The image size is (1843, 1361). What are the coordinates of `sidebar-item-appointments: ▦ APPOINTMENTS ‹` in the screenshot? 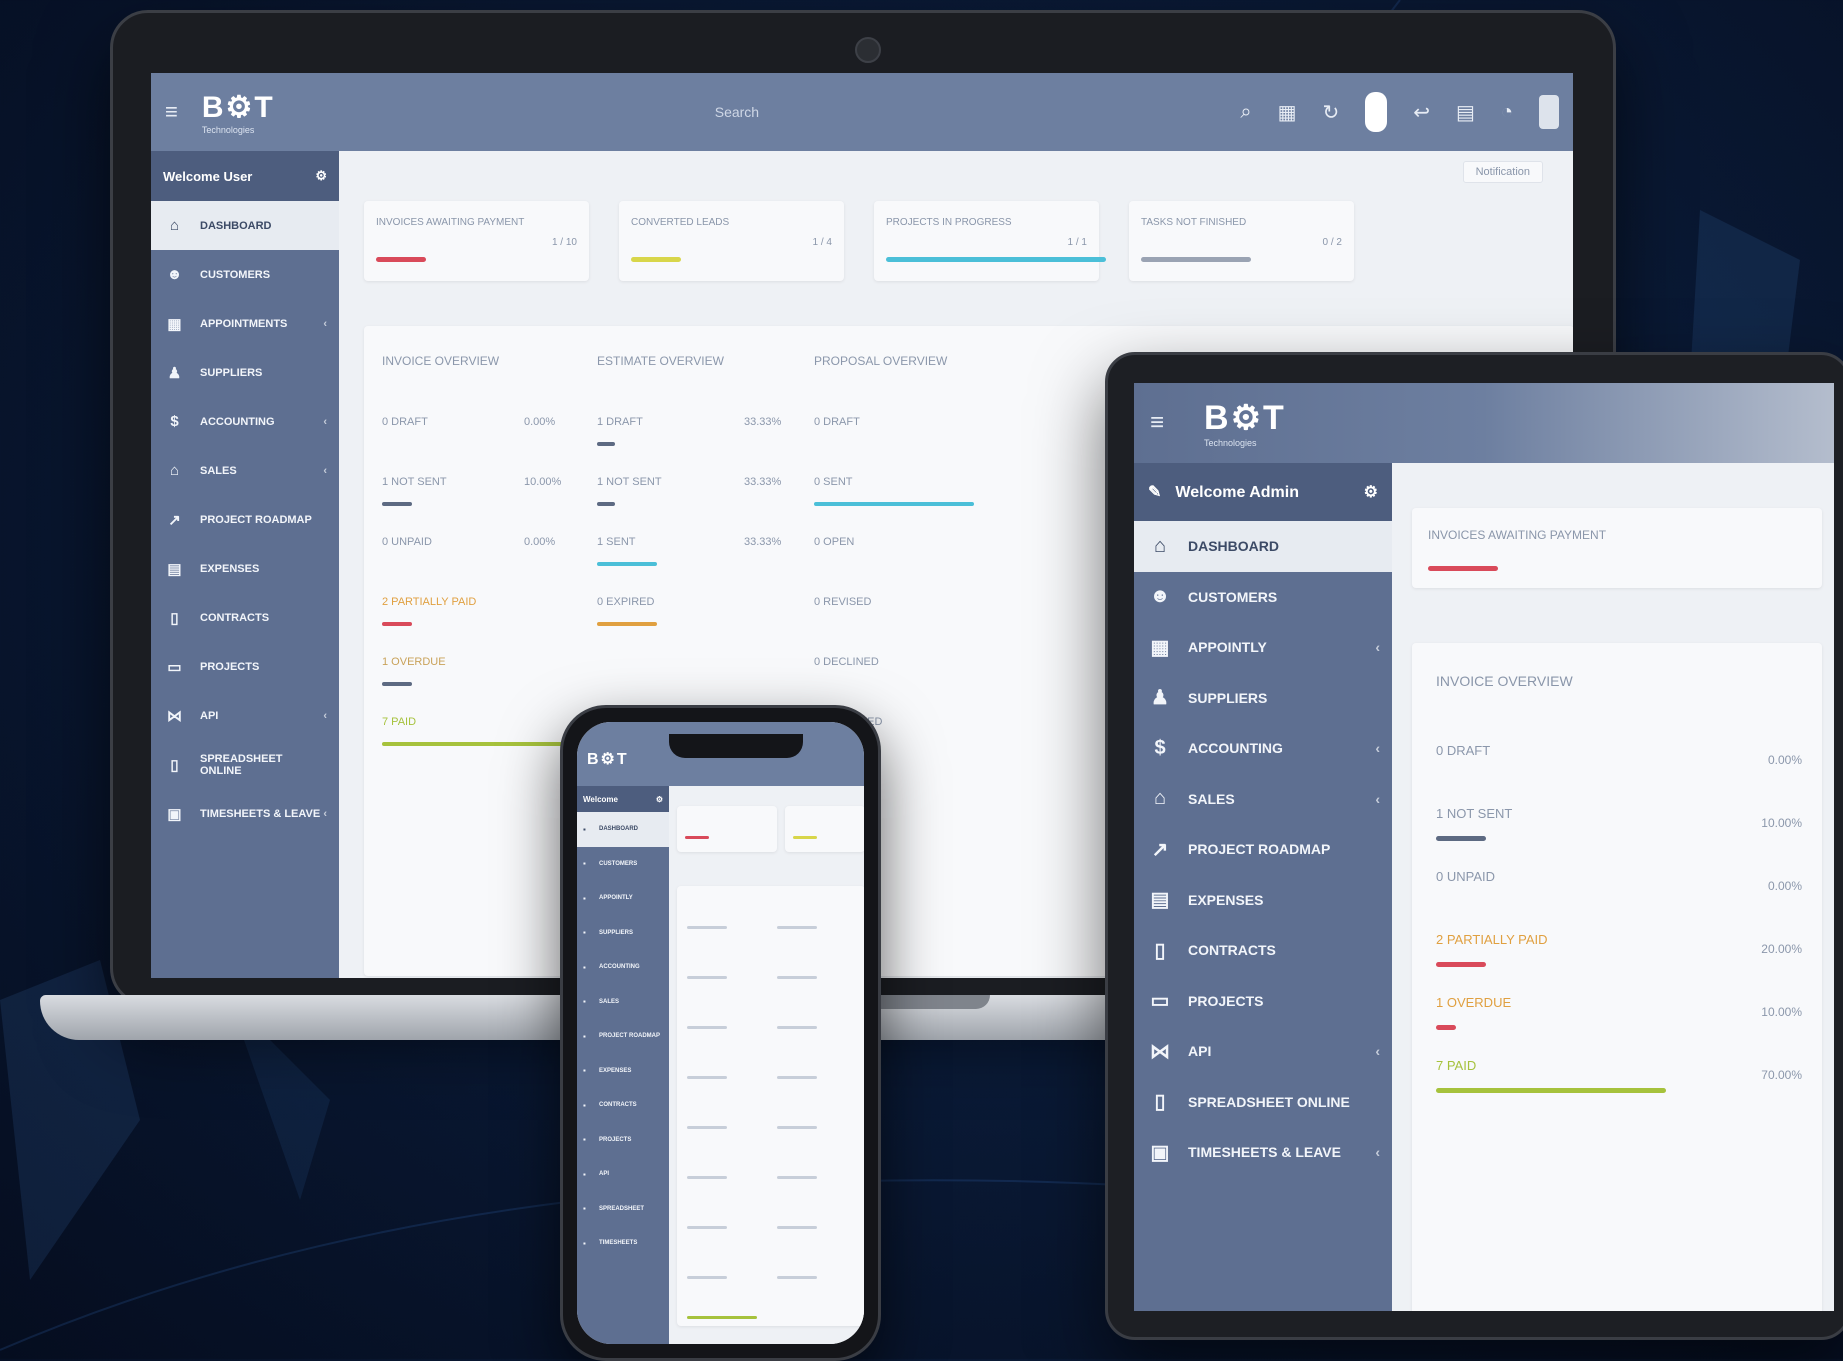 It's located at (245, 323).